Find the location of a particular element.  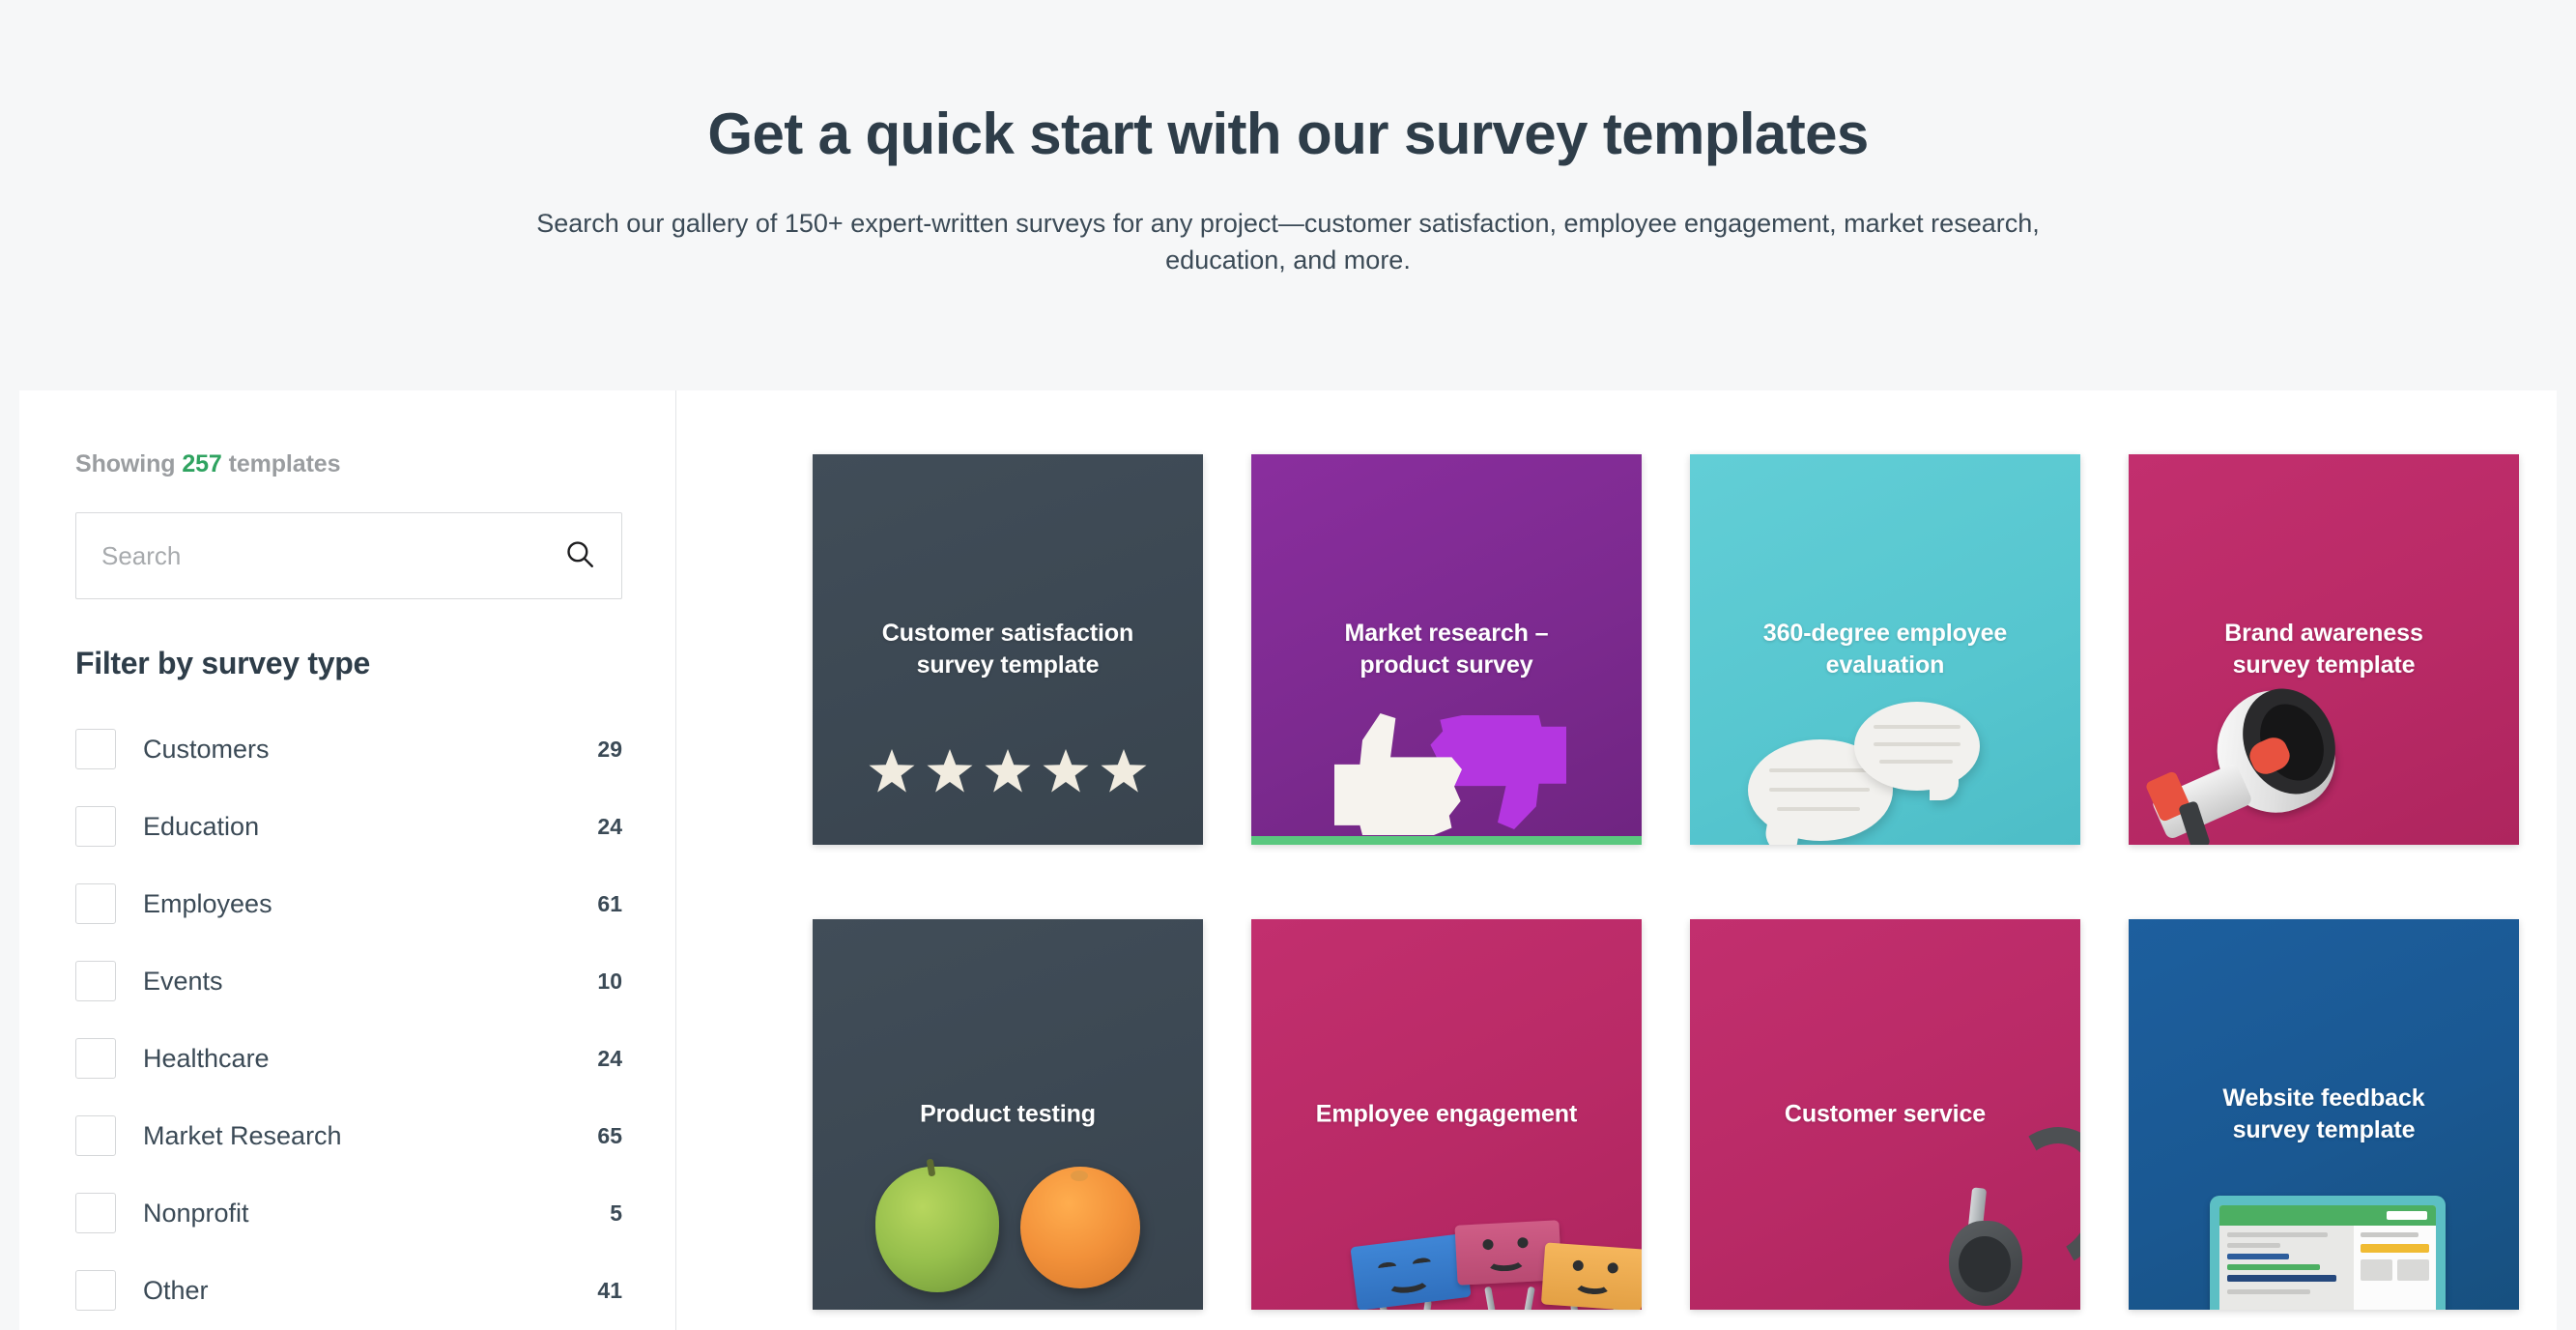

card-title-line1: 360-degree employee is located at coordinates (1885, 634).